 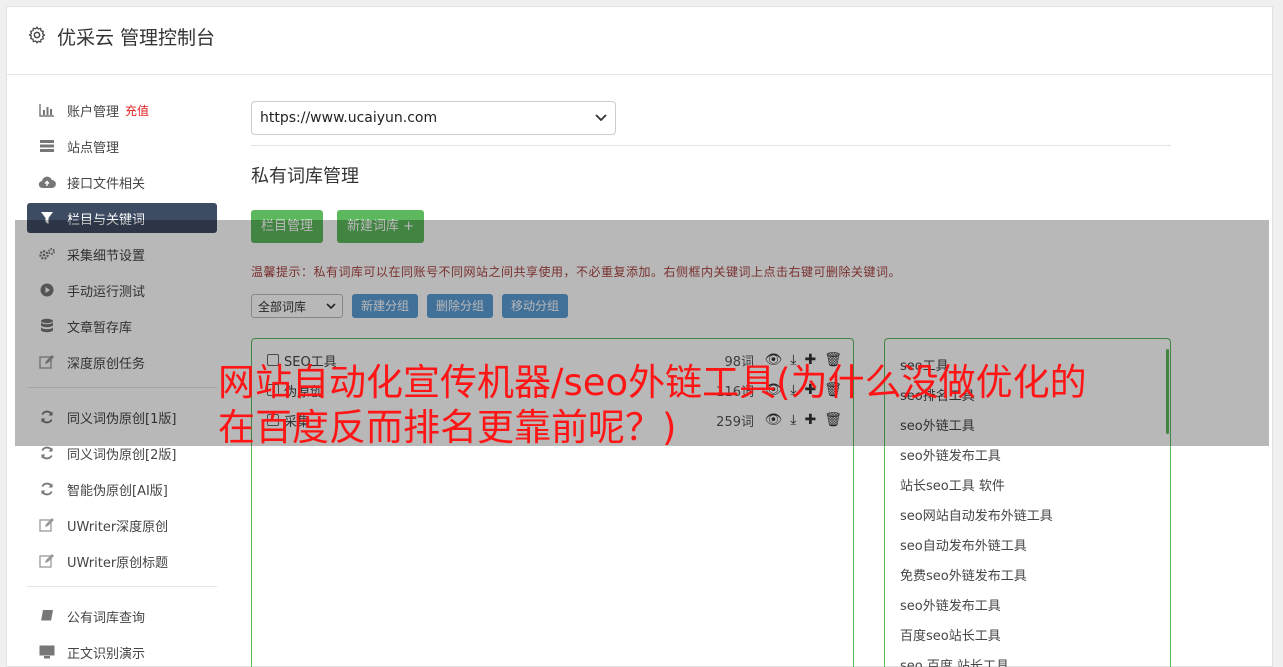 I want to click on server-icon, so click(x=47, y=146).